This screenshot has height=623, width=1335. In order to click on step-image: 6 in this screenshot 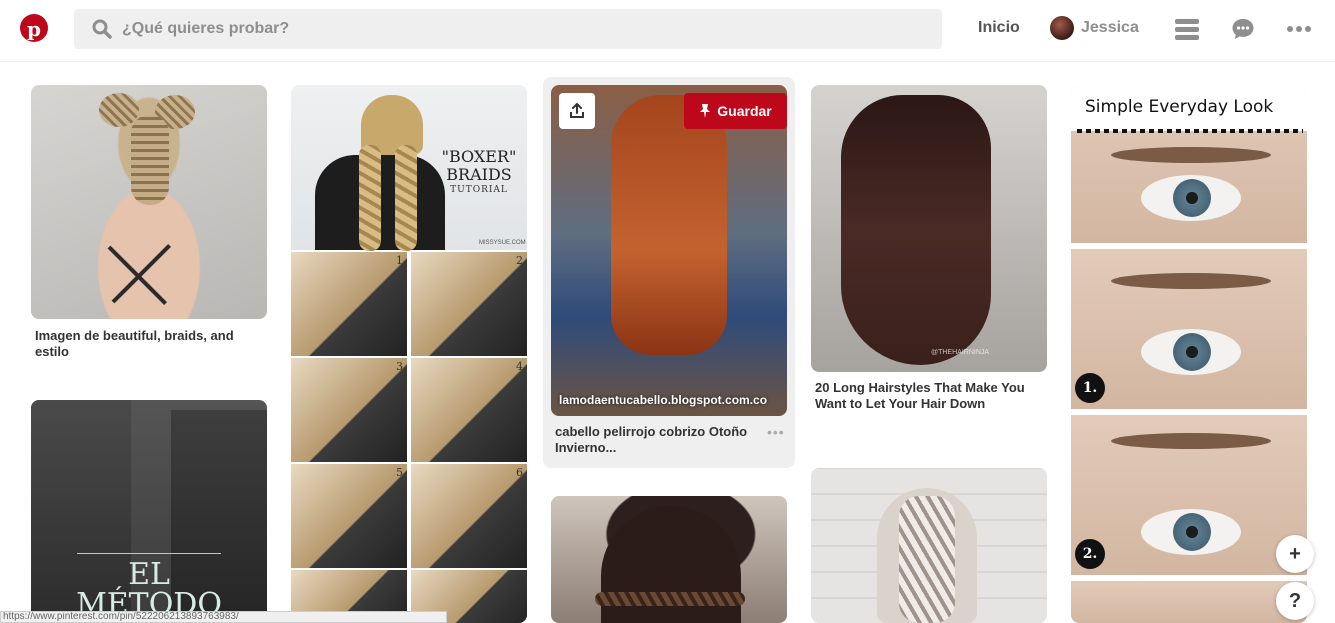, I will do `click(469, 516)`.